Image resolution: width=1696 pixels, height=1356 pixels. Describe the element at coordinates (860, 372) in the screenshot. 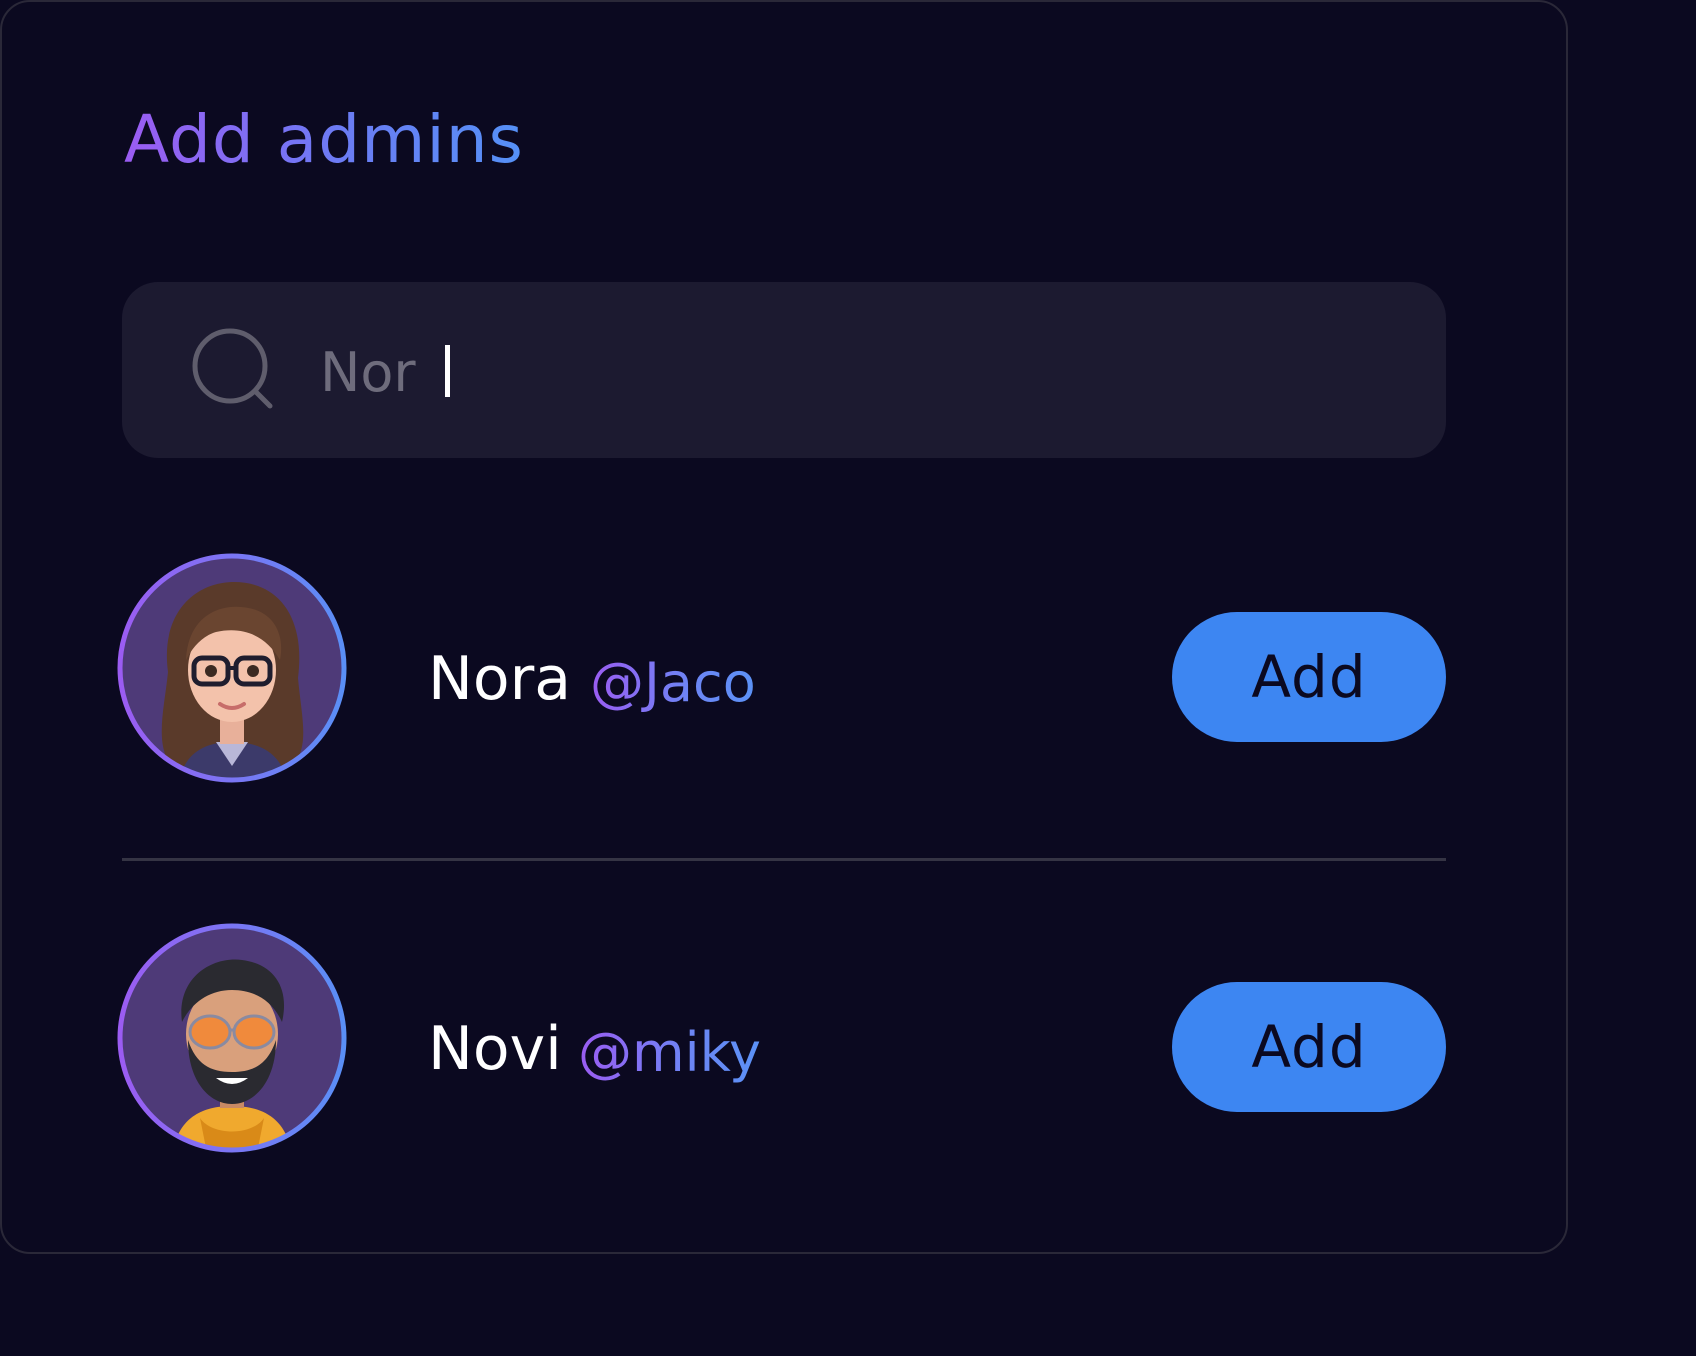

I see `search-input` at that location.